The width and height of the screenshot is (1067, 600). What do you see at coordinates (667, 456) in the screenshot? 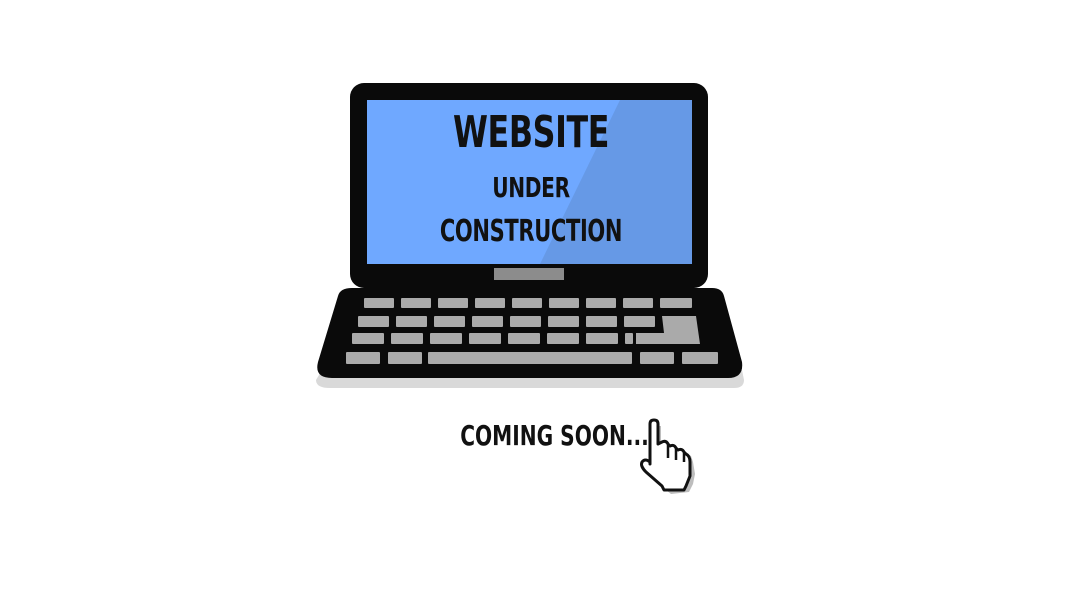
I see `hand-pointer-icon` at bounding box center [667, 456].